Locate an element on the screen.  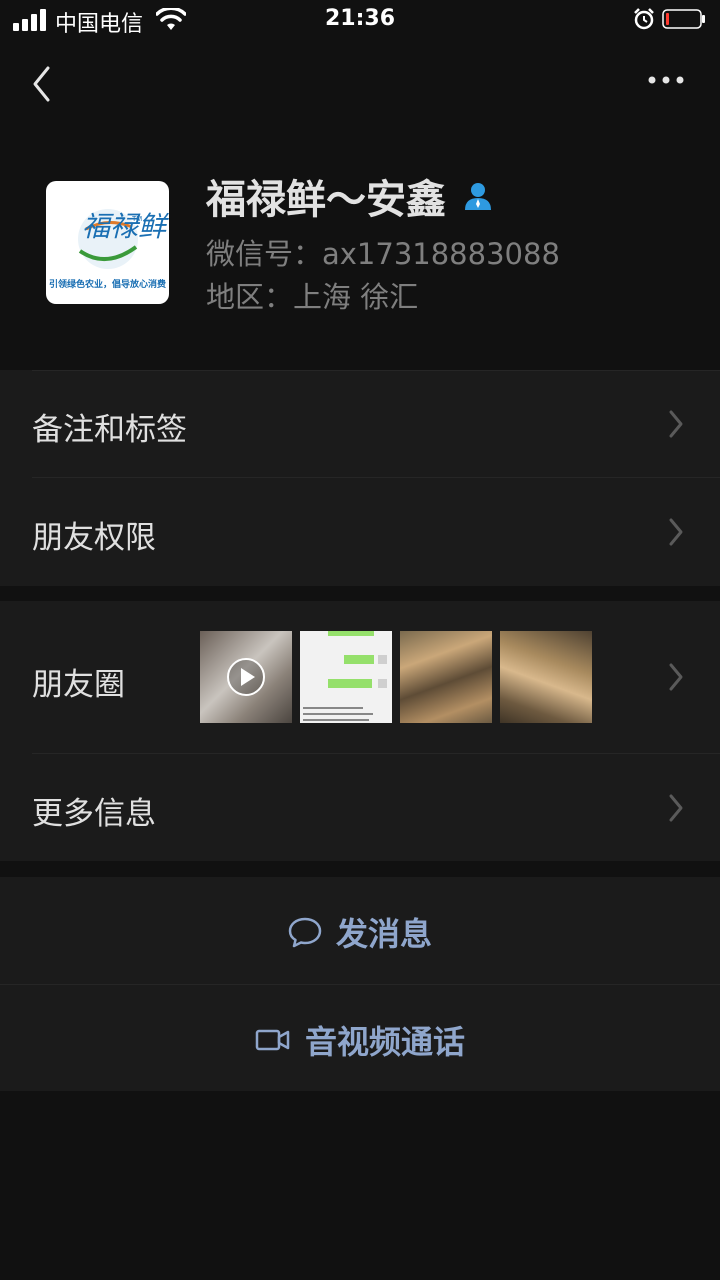
remarks-tags-label: 备注和标签 is located at coordinates (109, 430).